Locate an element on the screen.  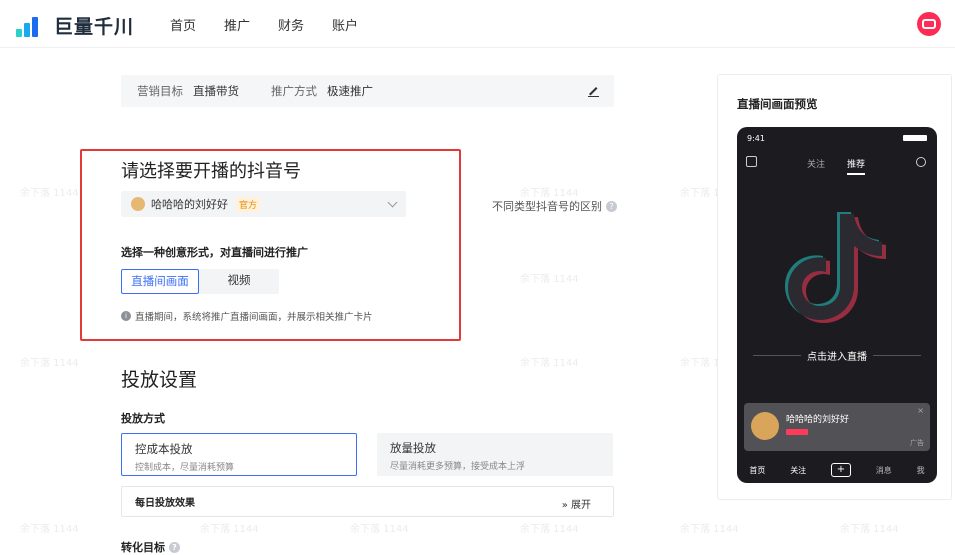
account-avatar is located at coordinates (138, 204).